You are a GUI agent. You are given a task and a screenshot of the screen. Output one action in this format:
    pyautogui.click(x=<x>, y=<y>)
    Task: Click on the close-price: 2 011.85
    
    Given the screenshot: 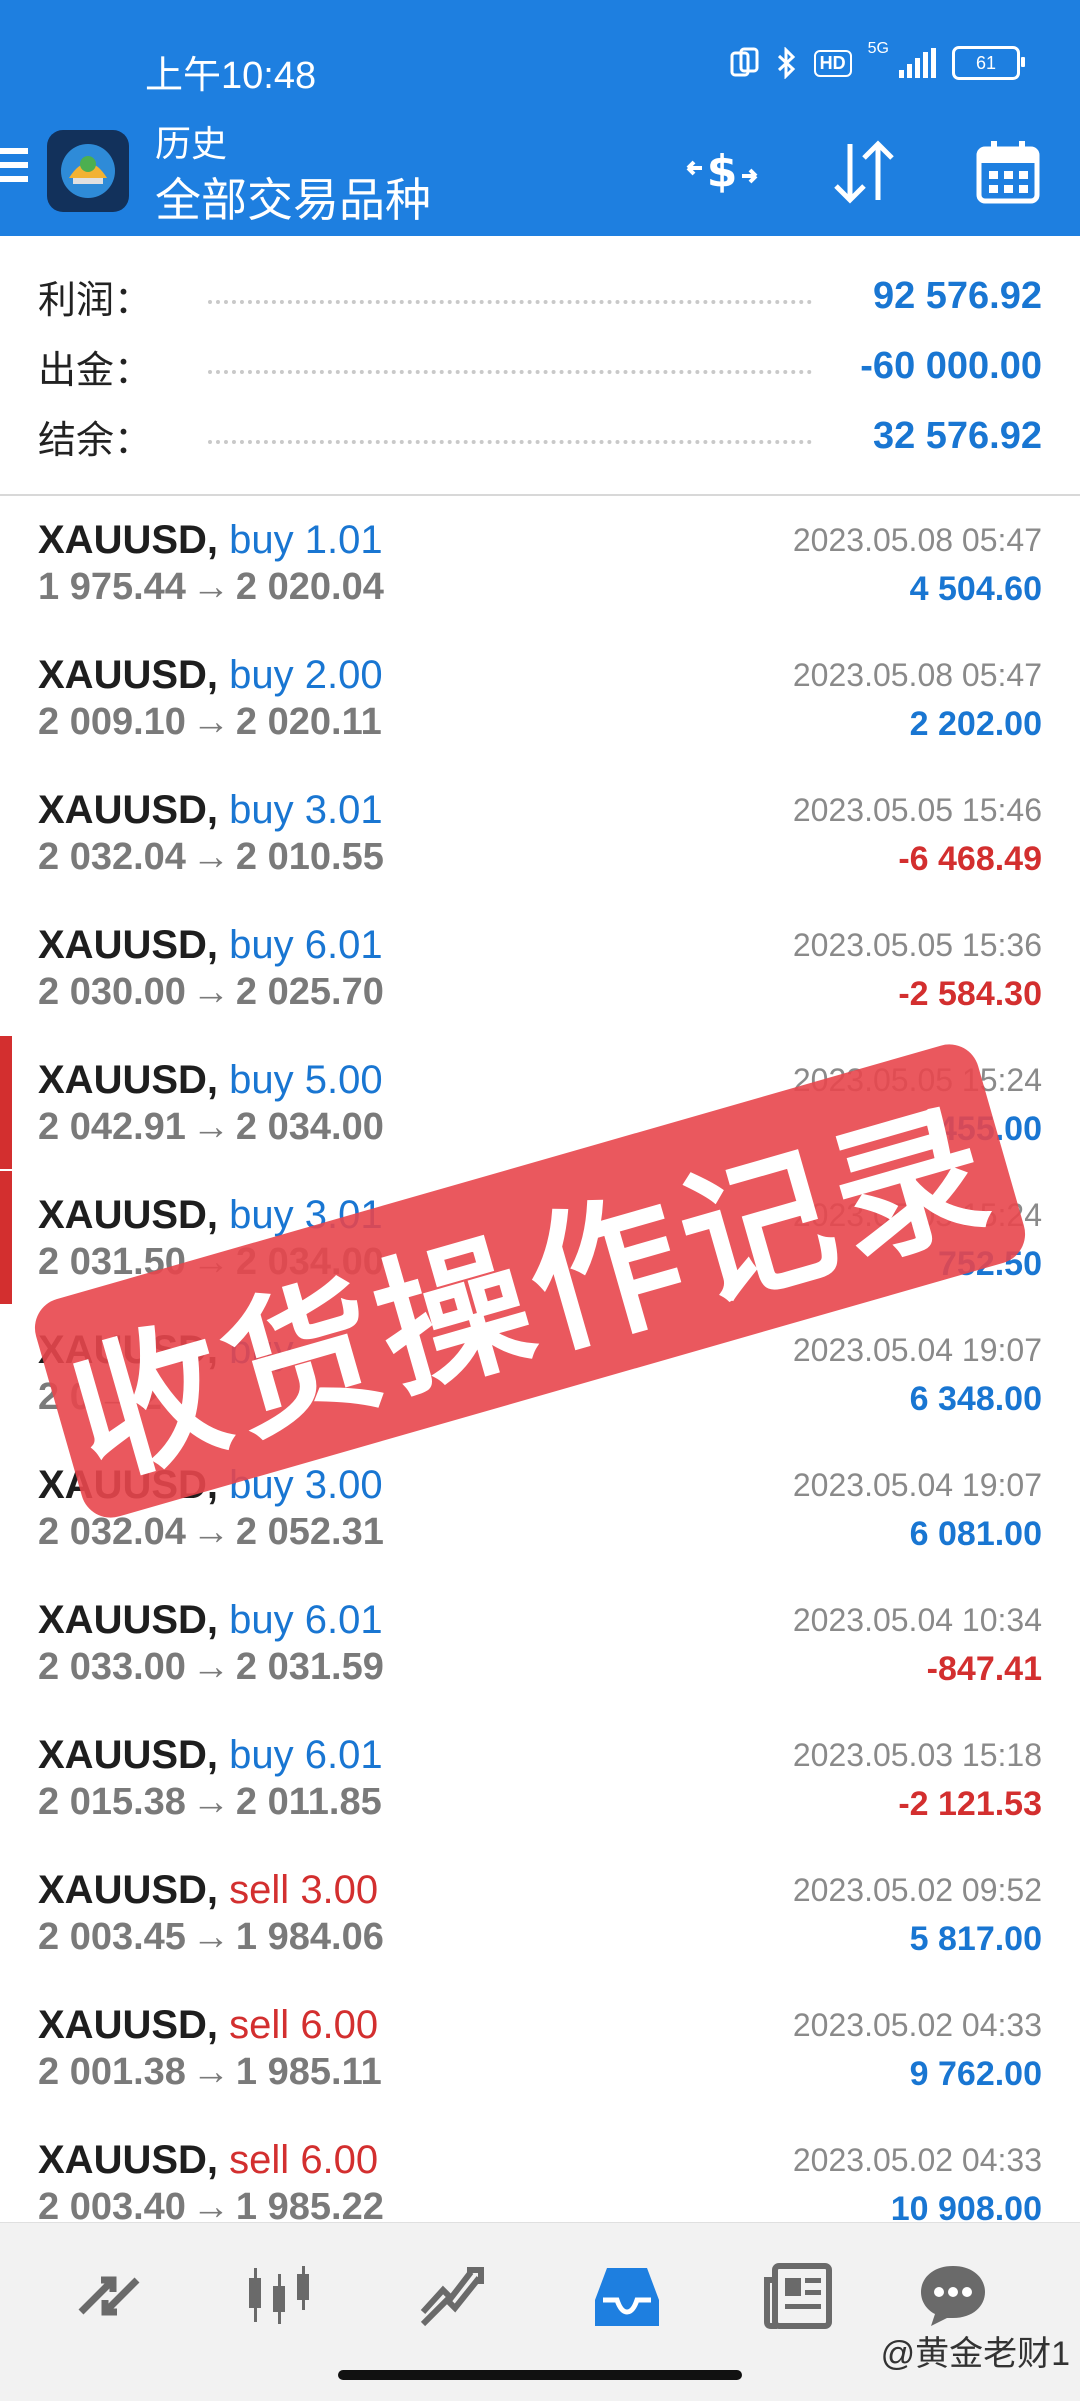 What is the action you would take?
    pyautogui.click(x=308, y=1802)
    